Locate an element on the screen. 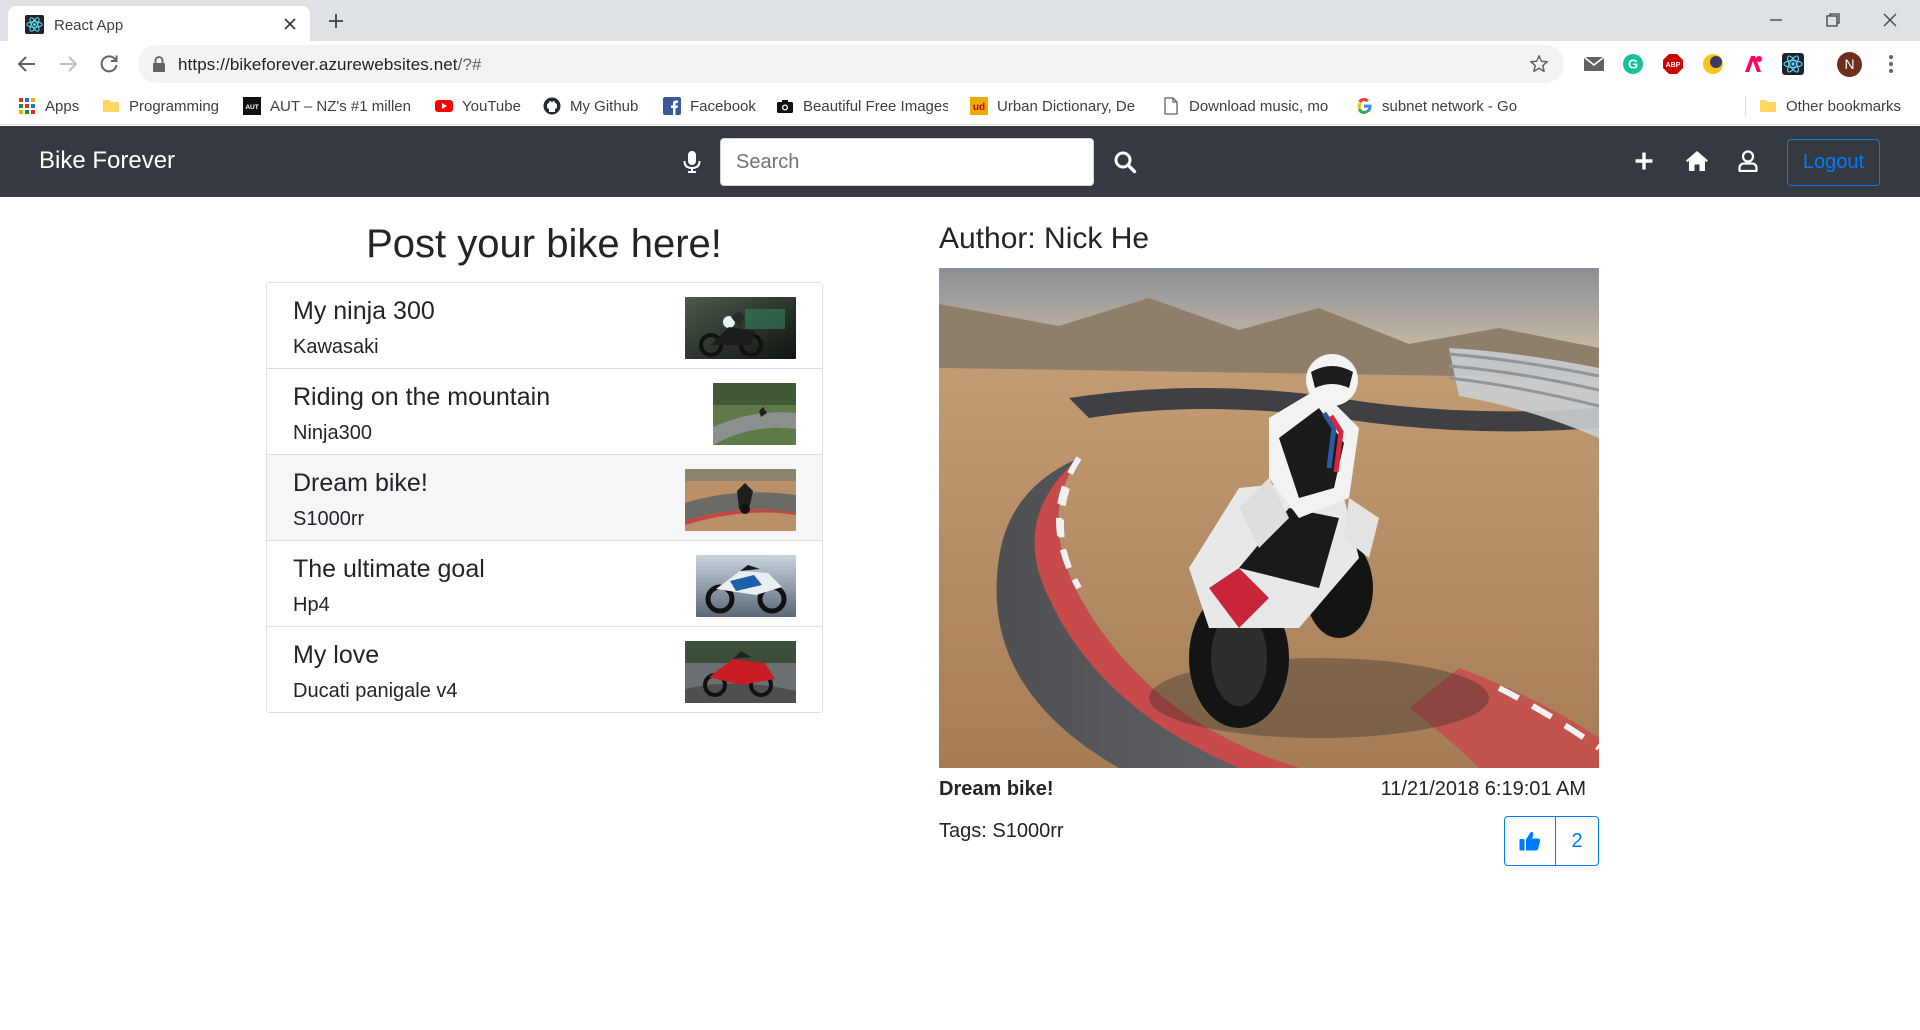 The image size is (1920, 1030). list-item: My love Ducati panigale v4 is located at coordinates (544, 669).